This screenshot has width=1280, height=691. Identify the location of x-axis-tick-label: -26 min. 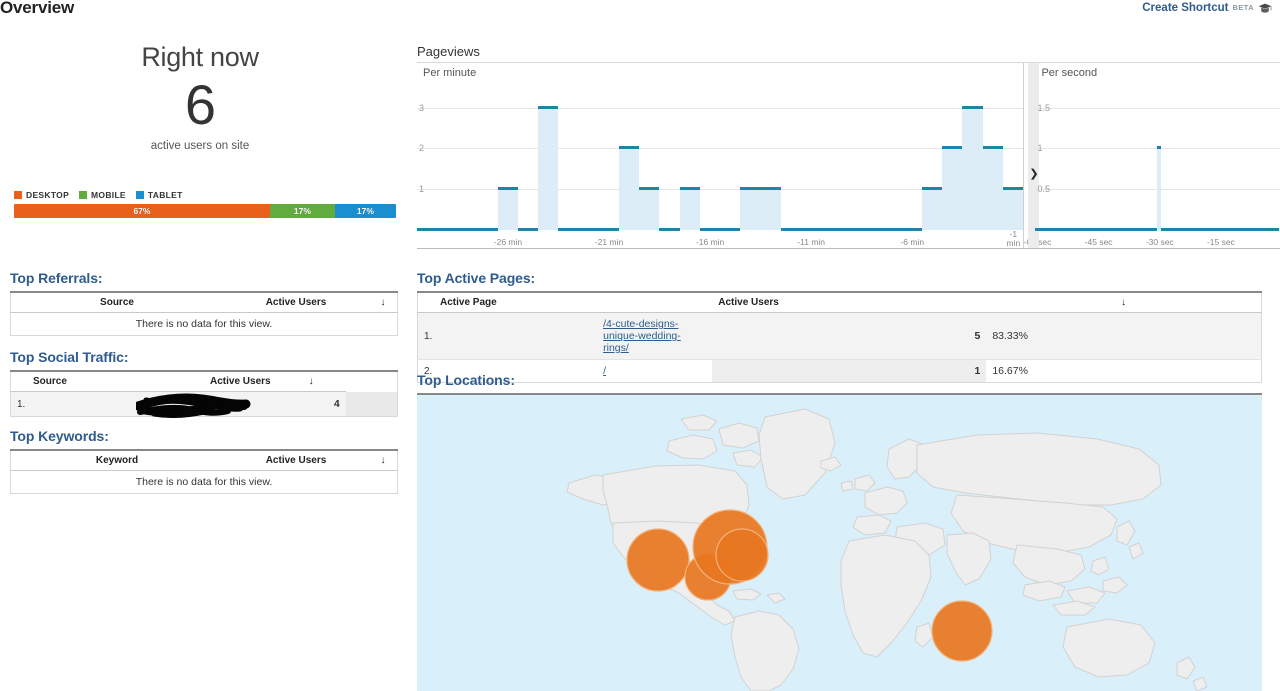
(508, 242).